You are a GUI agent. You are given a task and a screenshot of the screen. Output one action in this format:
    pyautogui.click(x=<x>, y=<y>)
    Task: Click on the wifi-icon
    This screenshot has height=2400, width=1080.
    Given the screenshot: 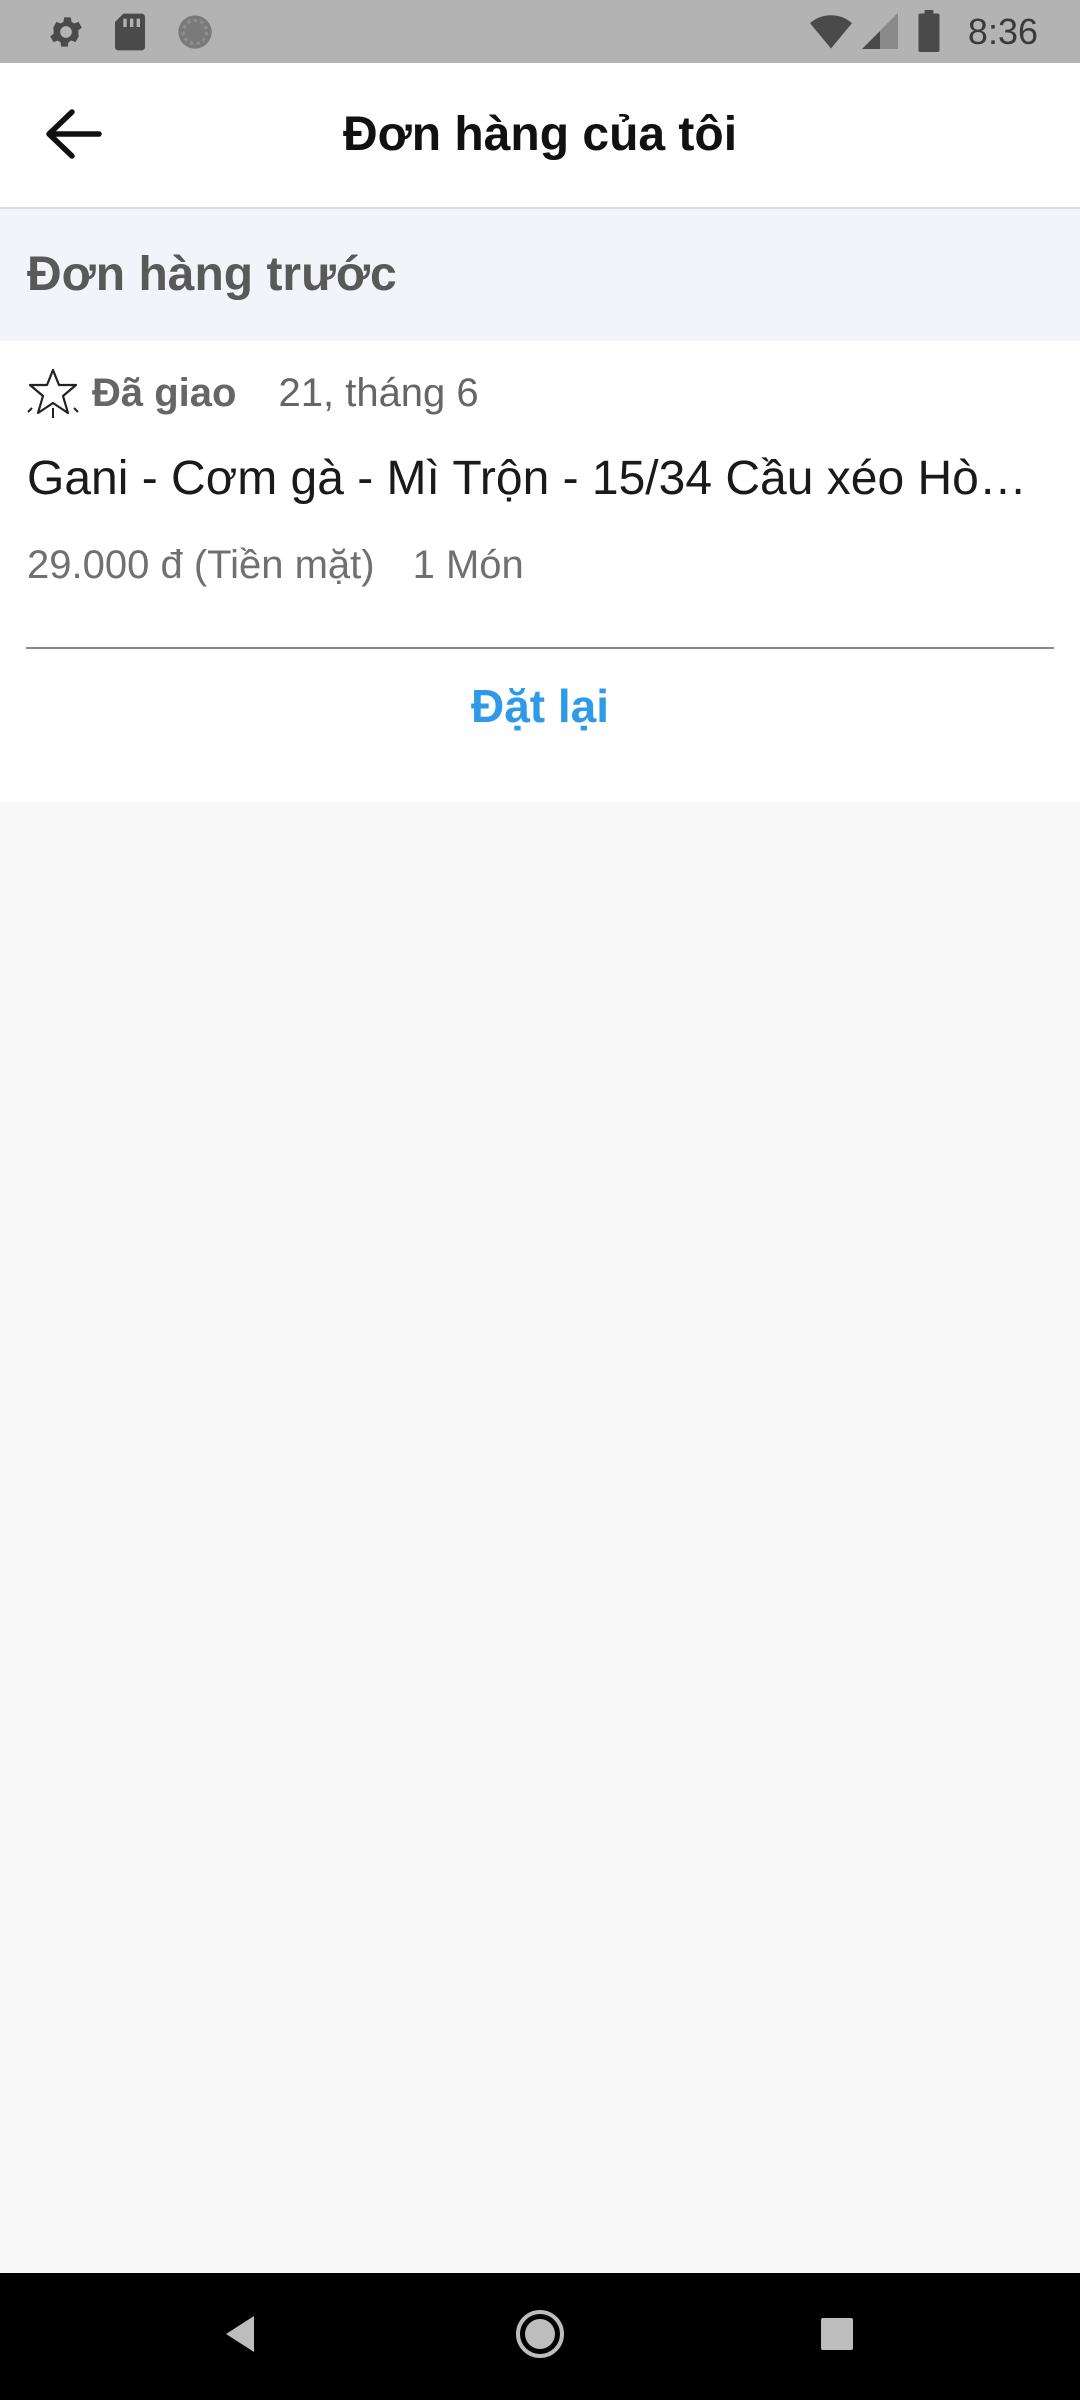 What is the action you would take?
    pyautogui.click(x=831, y=33)
    